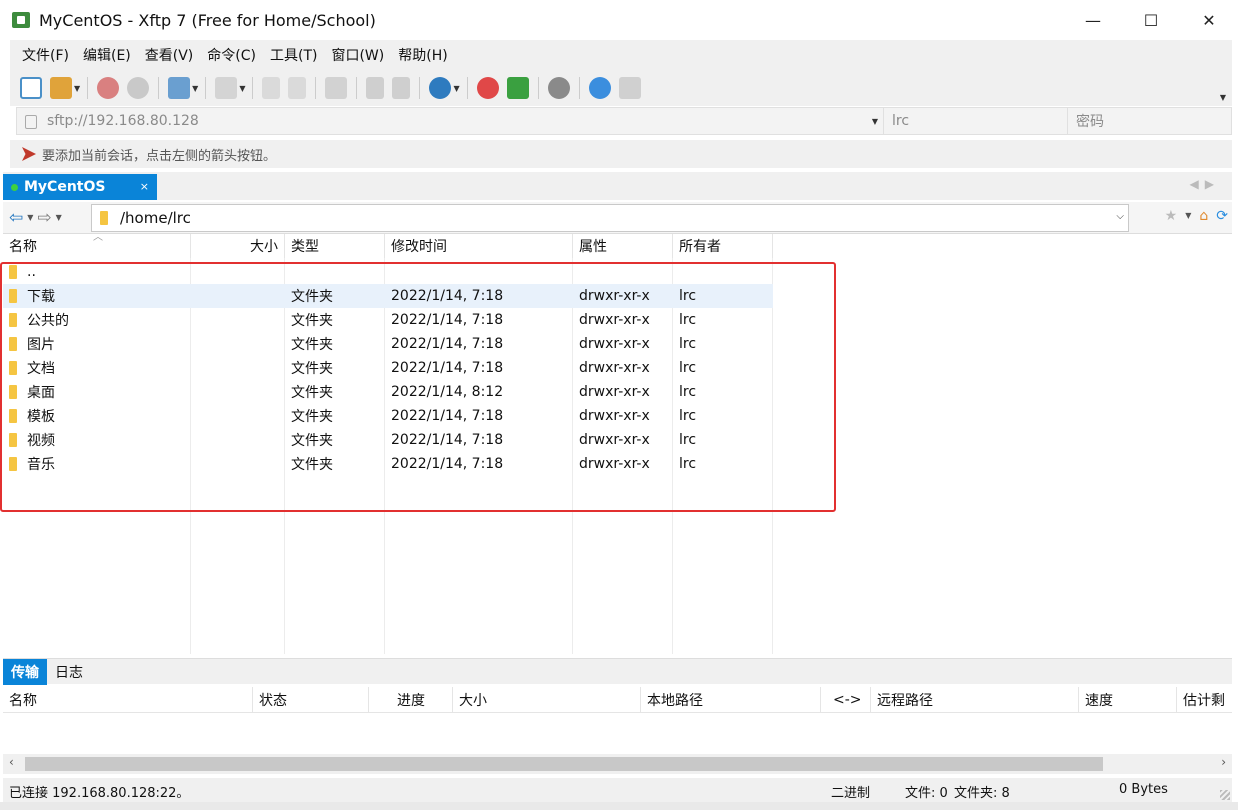 The image size is (1238, 810). I want to click on favorite-star-icon: ★, so click(1171, 216).